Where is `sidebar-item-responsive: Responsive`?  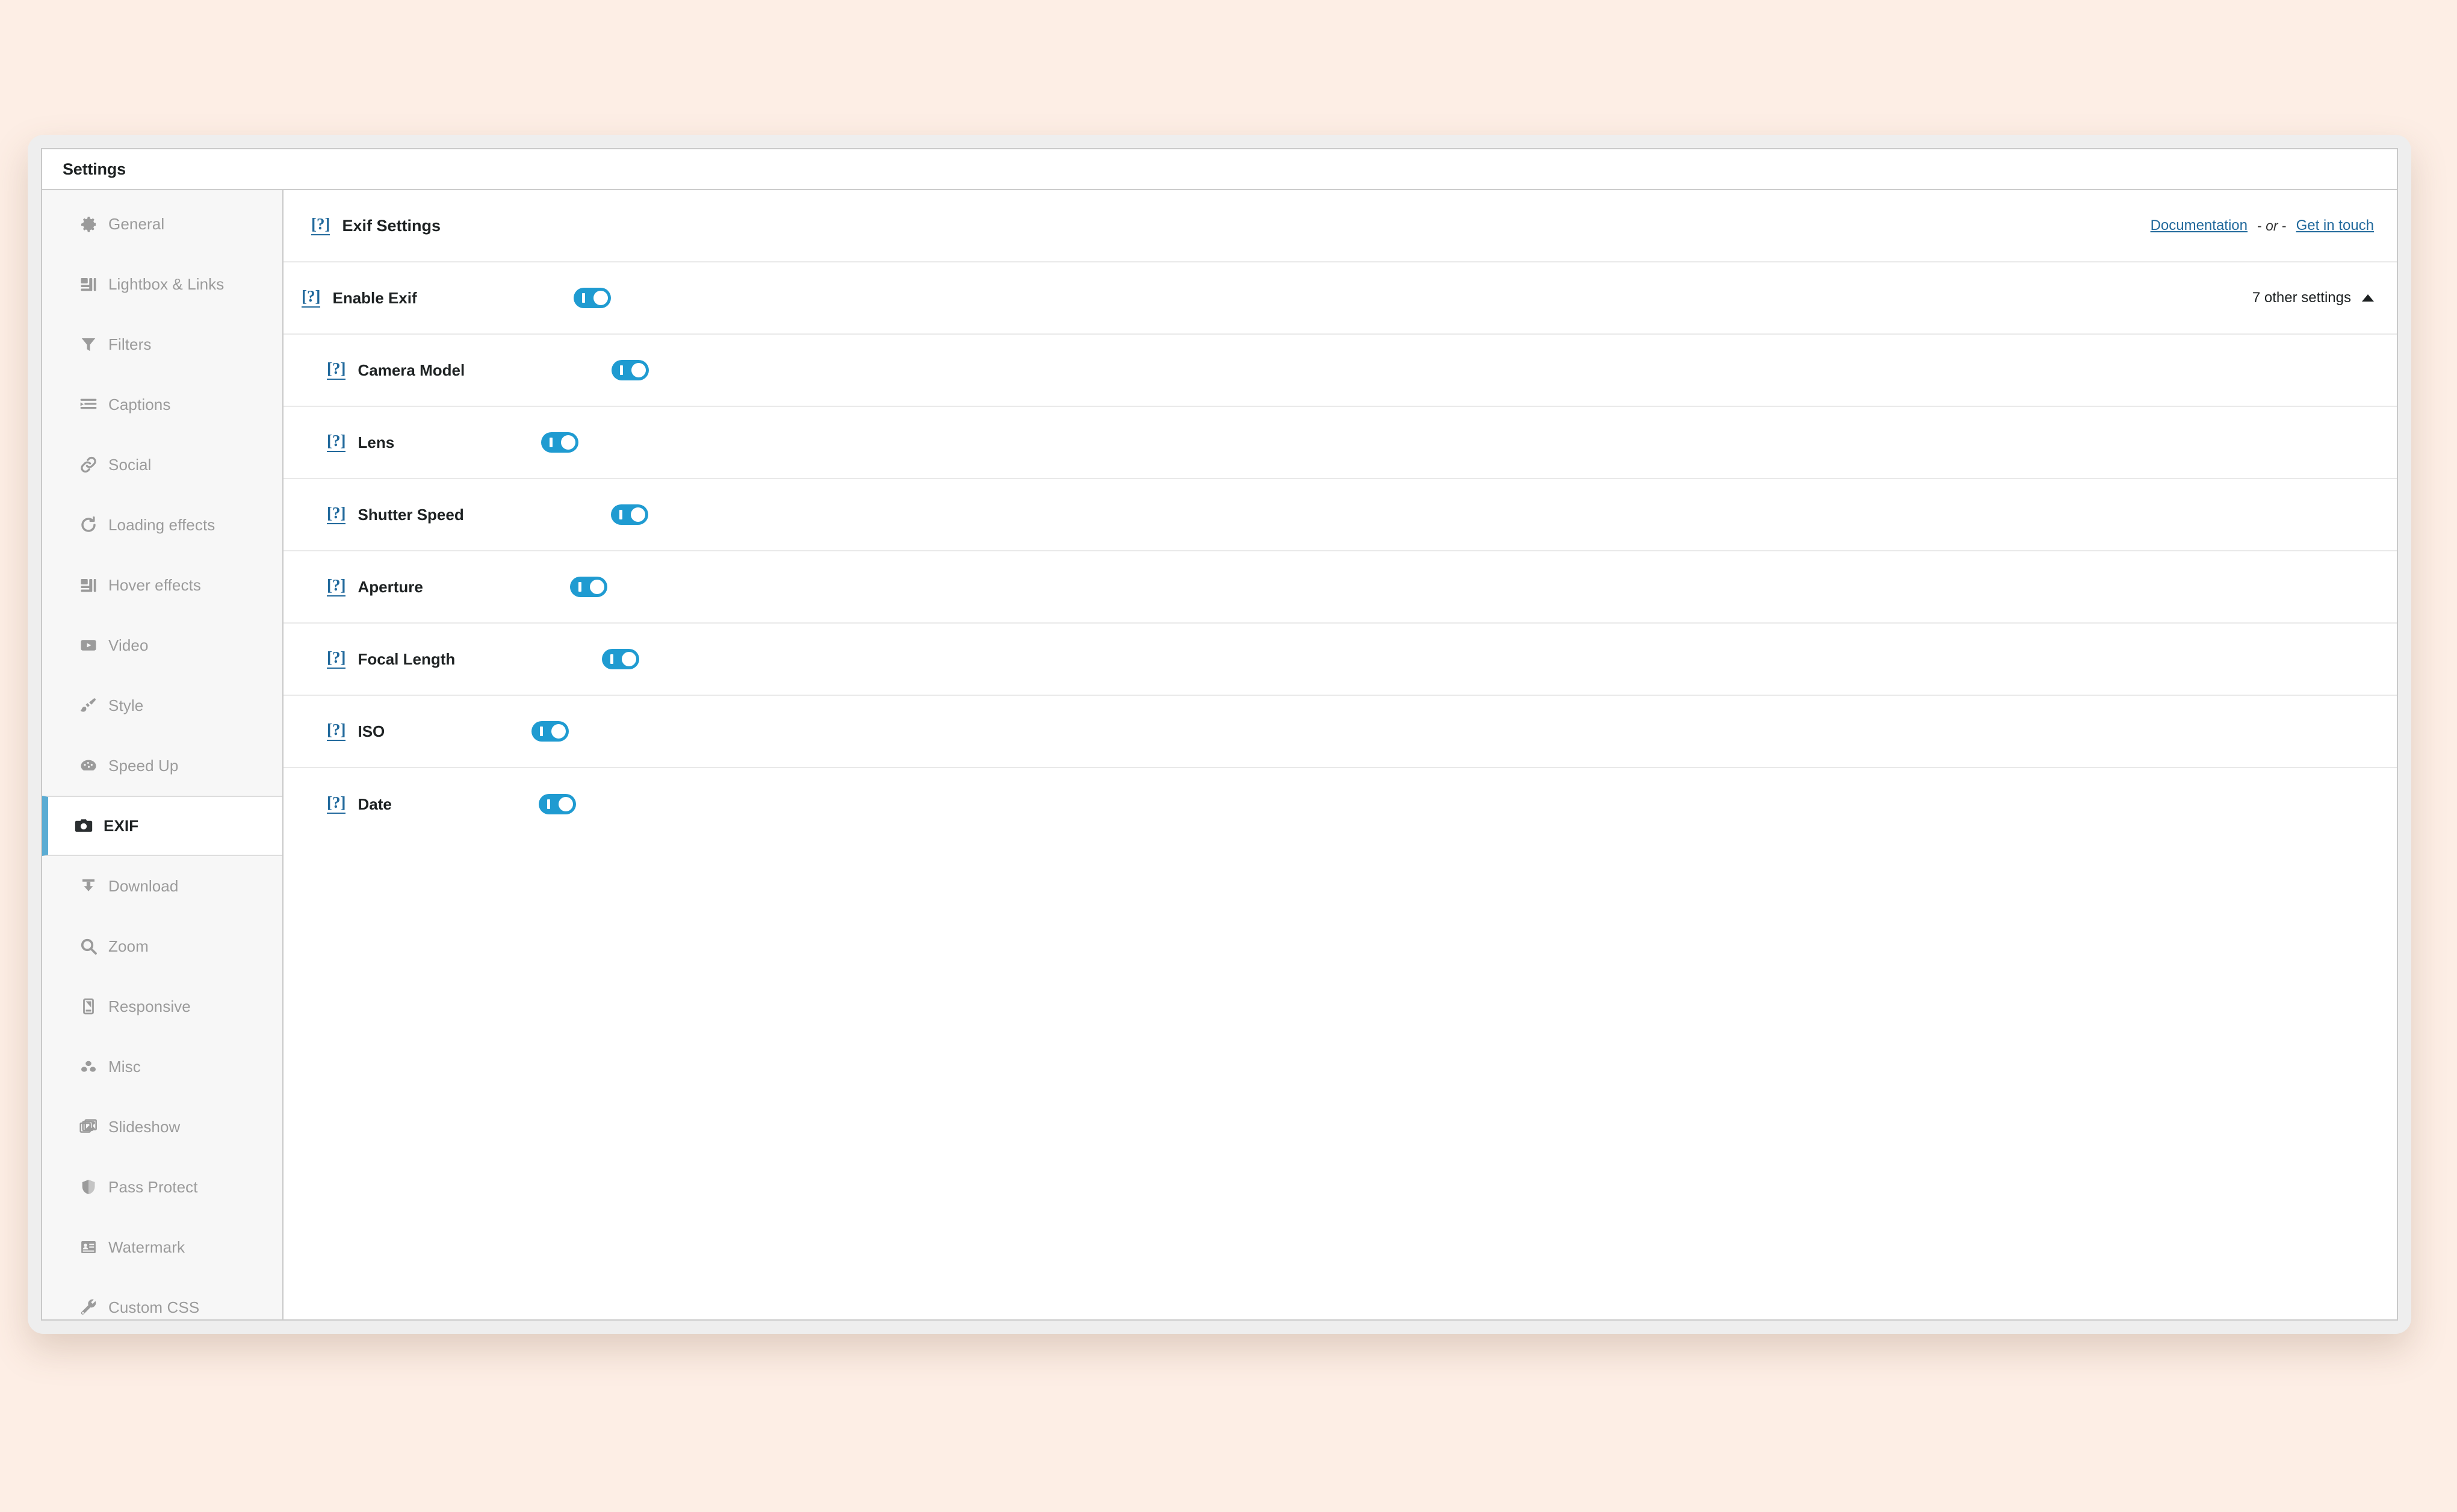 sidebar-item-responsive: Responsive is located at coordinates (162, 1006).